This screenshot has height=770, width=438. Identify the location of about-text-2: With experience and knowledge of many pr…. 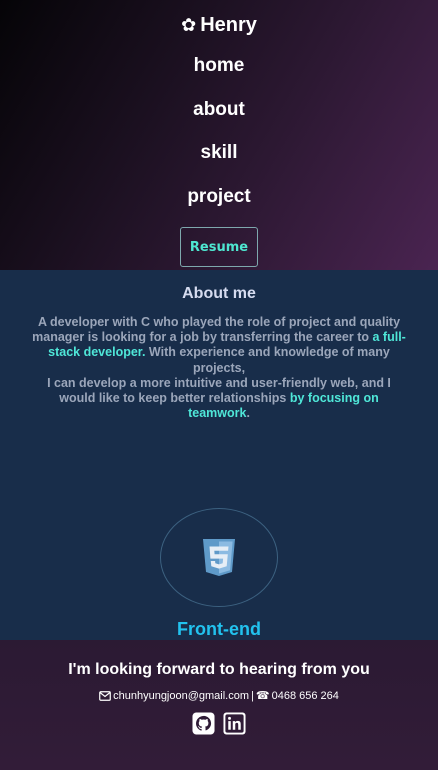
(267, 360).